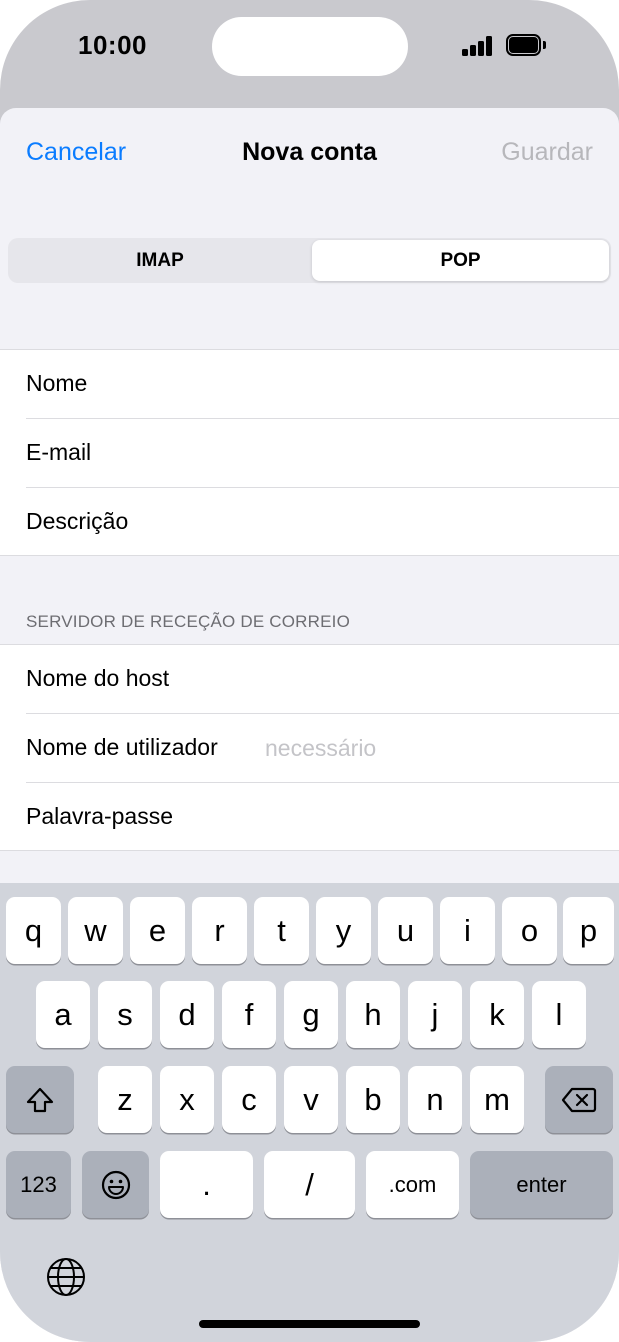 The width and height of the screenshot is (619, 1342). I want to click on enter-key: enter, so click(541, 1184).